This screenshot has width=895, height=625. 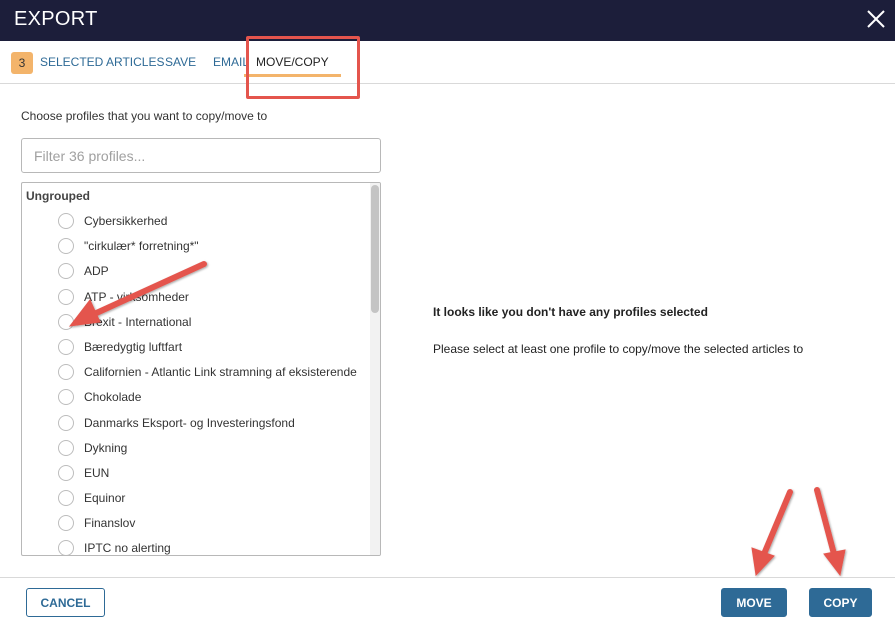 What do you see at coordinates (110, 523) in the screenshot?
I see `profile-label: Finanslov` at bounding box center [110, 523].